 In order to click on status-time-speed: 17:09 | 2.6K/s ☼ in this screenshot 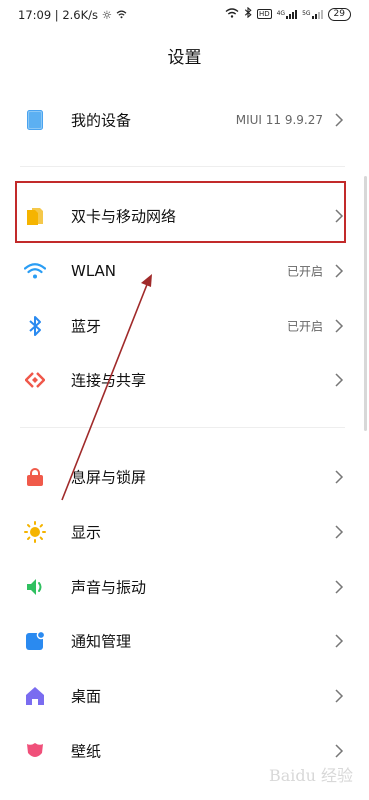, I will do `click(72, 15)`.